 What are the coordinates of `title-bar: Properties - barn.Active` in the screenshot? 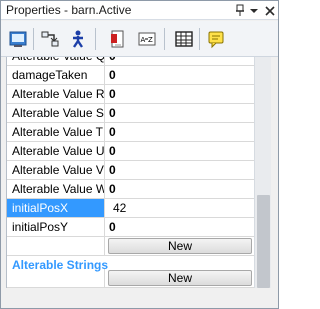 It's located at (139, 10).